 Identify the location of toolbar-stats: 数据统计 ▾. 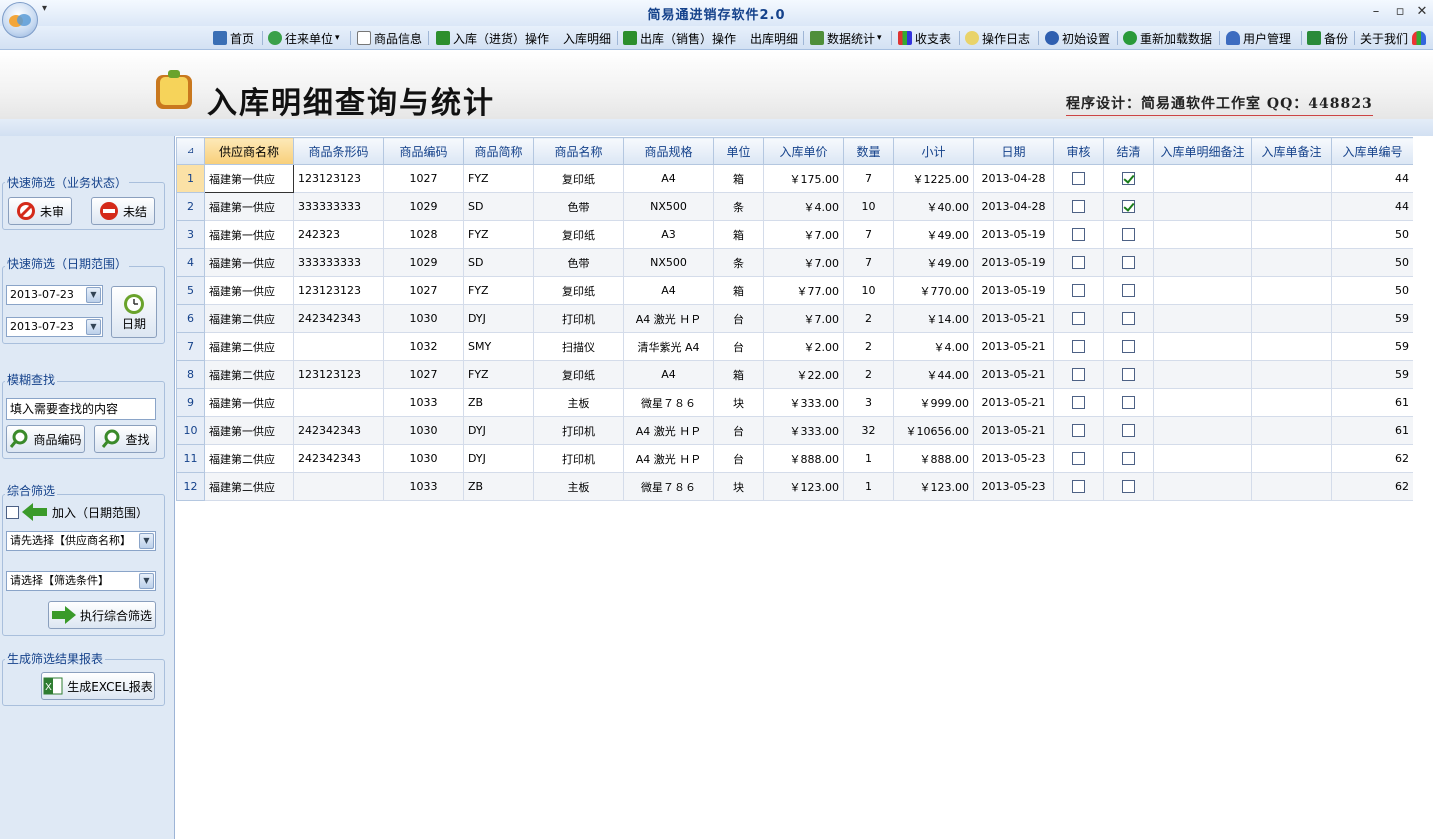
(846, 38).